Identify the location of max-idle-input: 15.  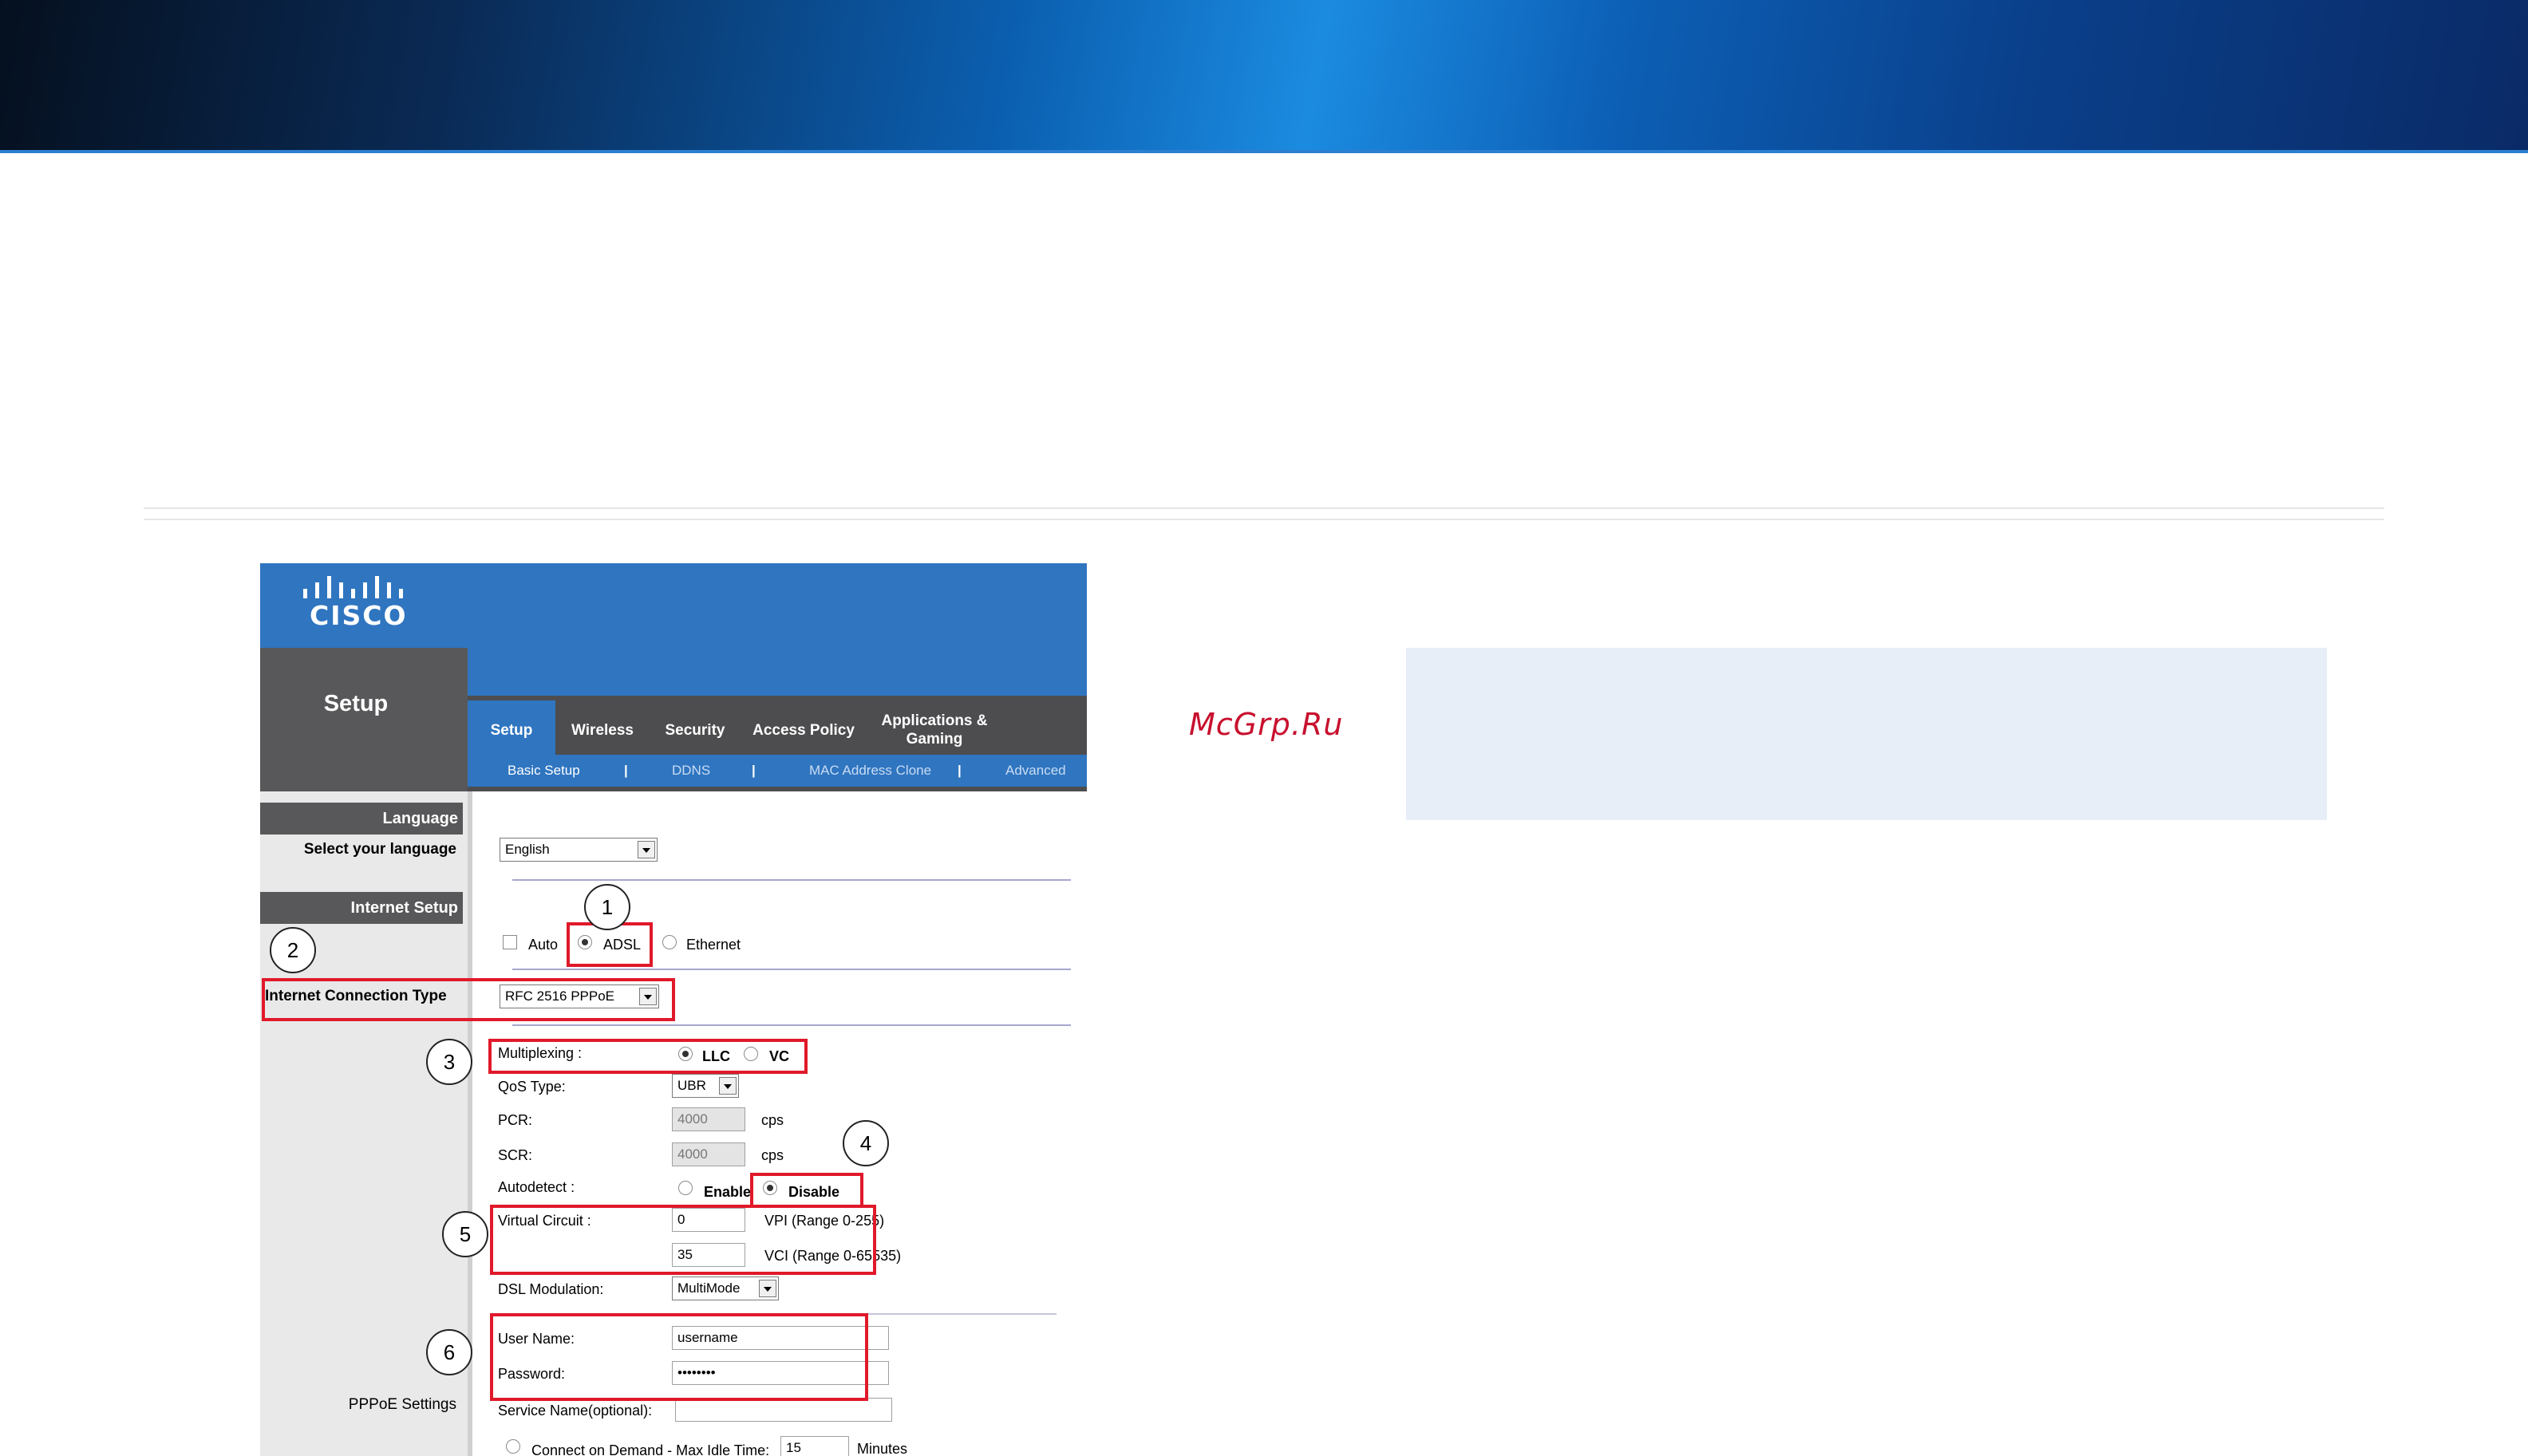
(814, 1446).